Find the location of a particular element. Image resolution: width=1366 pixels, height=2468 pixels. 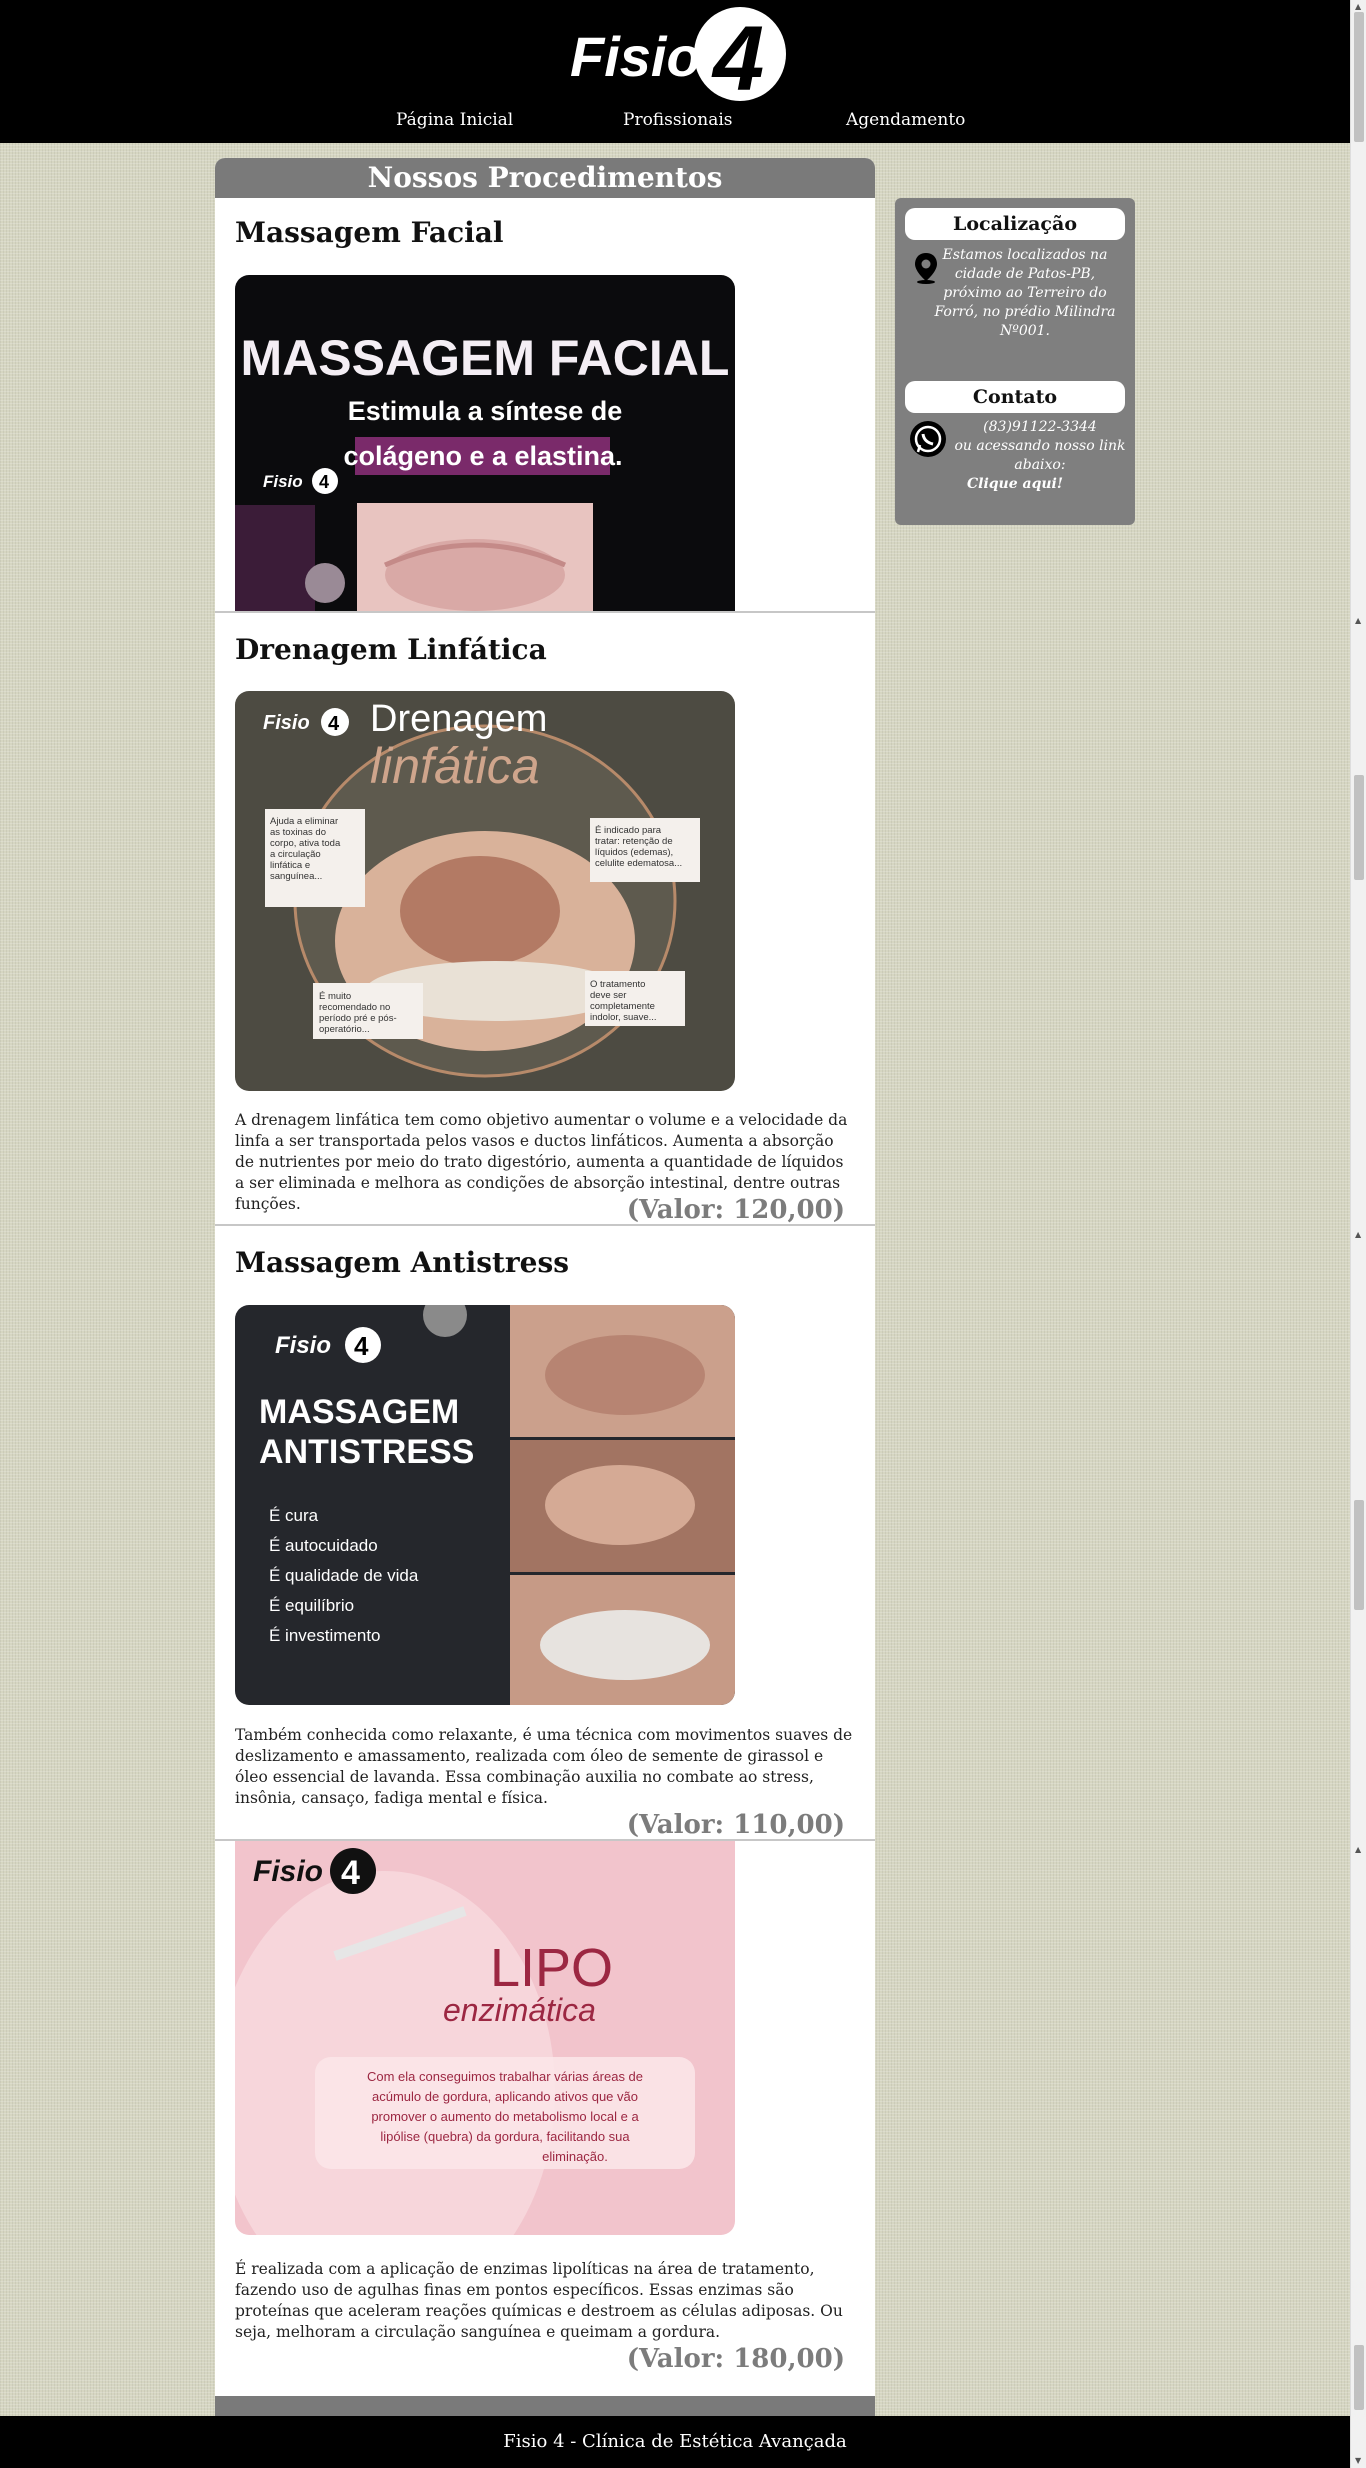

procedure-title: Drenagem Linfática is located at coordinates (391, 649).